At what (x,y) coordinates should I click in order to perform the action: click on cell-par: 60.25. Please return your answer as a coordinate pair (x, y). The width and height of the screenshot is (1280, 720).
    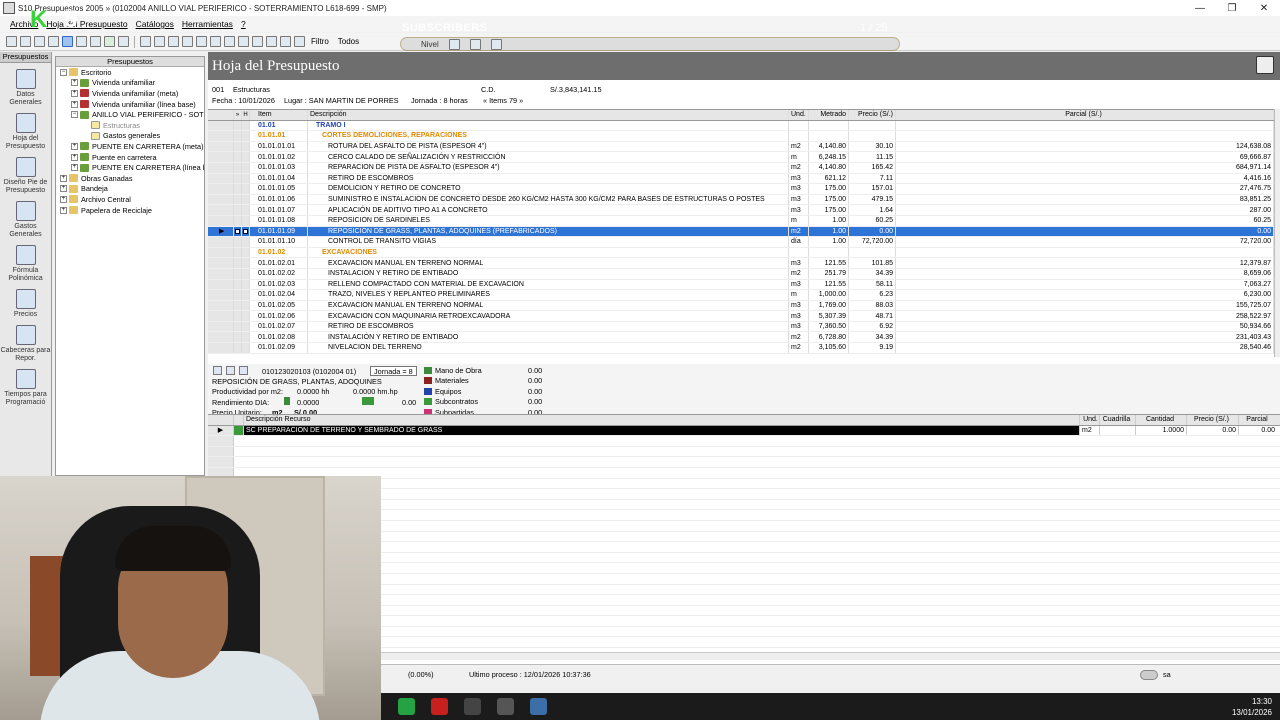
    Looking at the image, I should click on (1085, 220).